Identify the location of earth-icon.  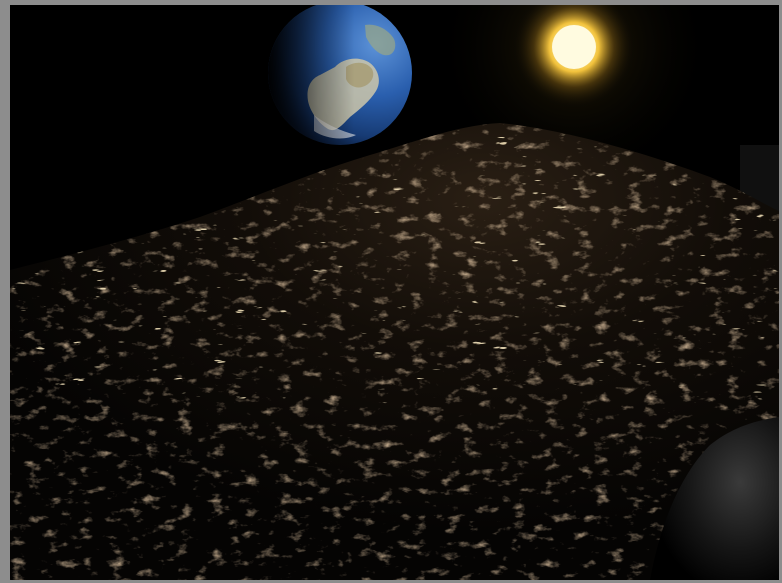
(340, 75).